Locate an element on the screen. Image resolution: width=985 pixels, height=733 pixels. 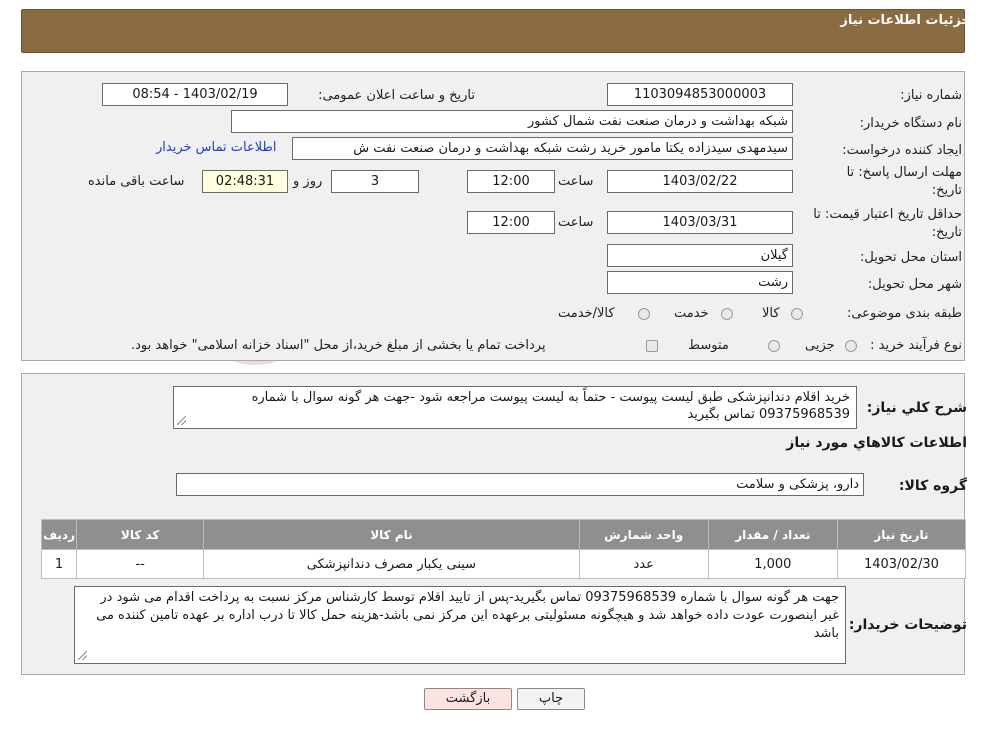
cell-unit: عدد is located at coordinates (643, 564).